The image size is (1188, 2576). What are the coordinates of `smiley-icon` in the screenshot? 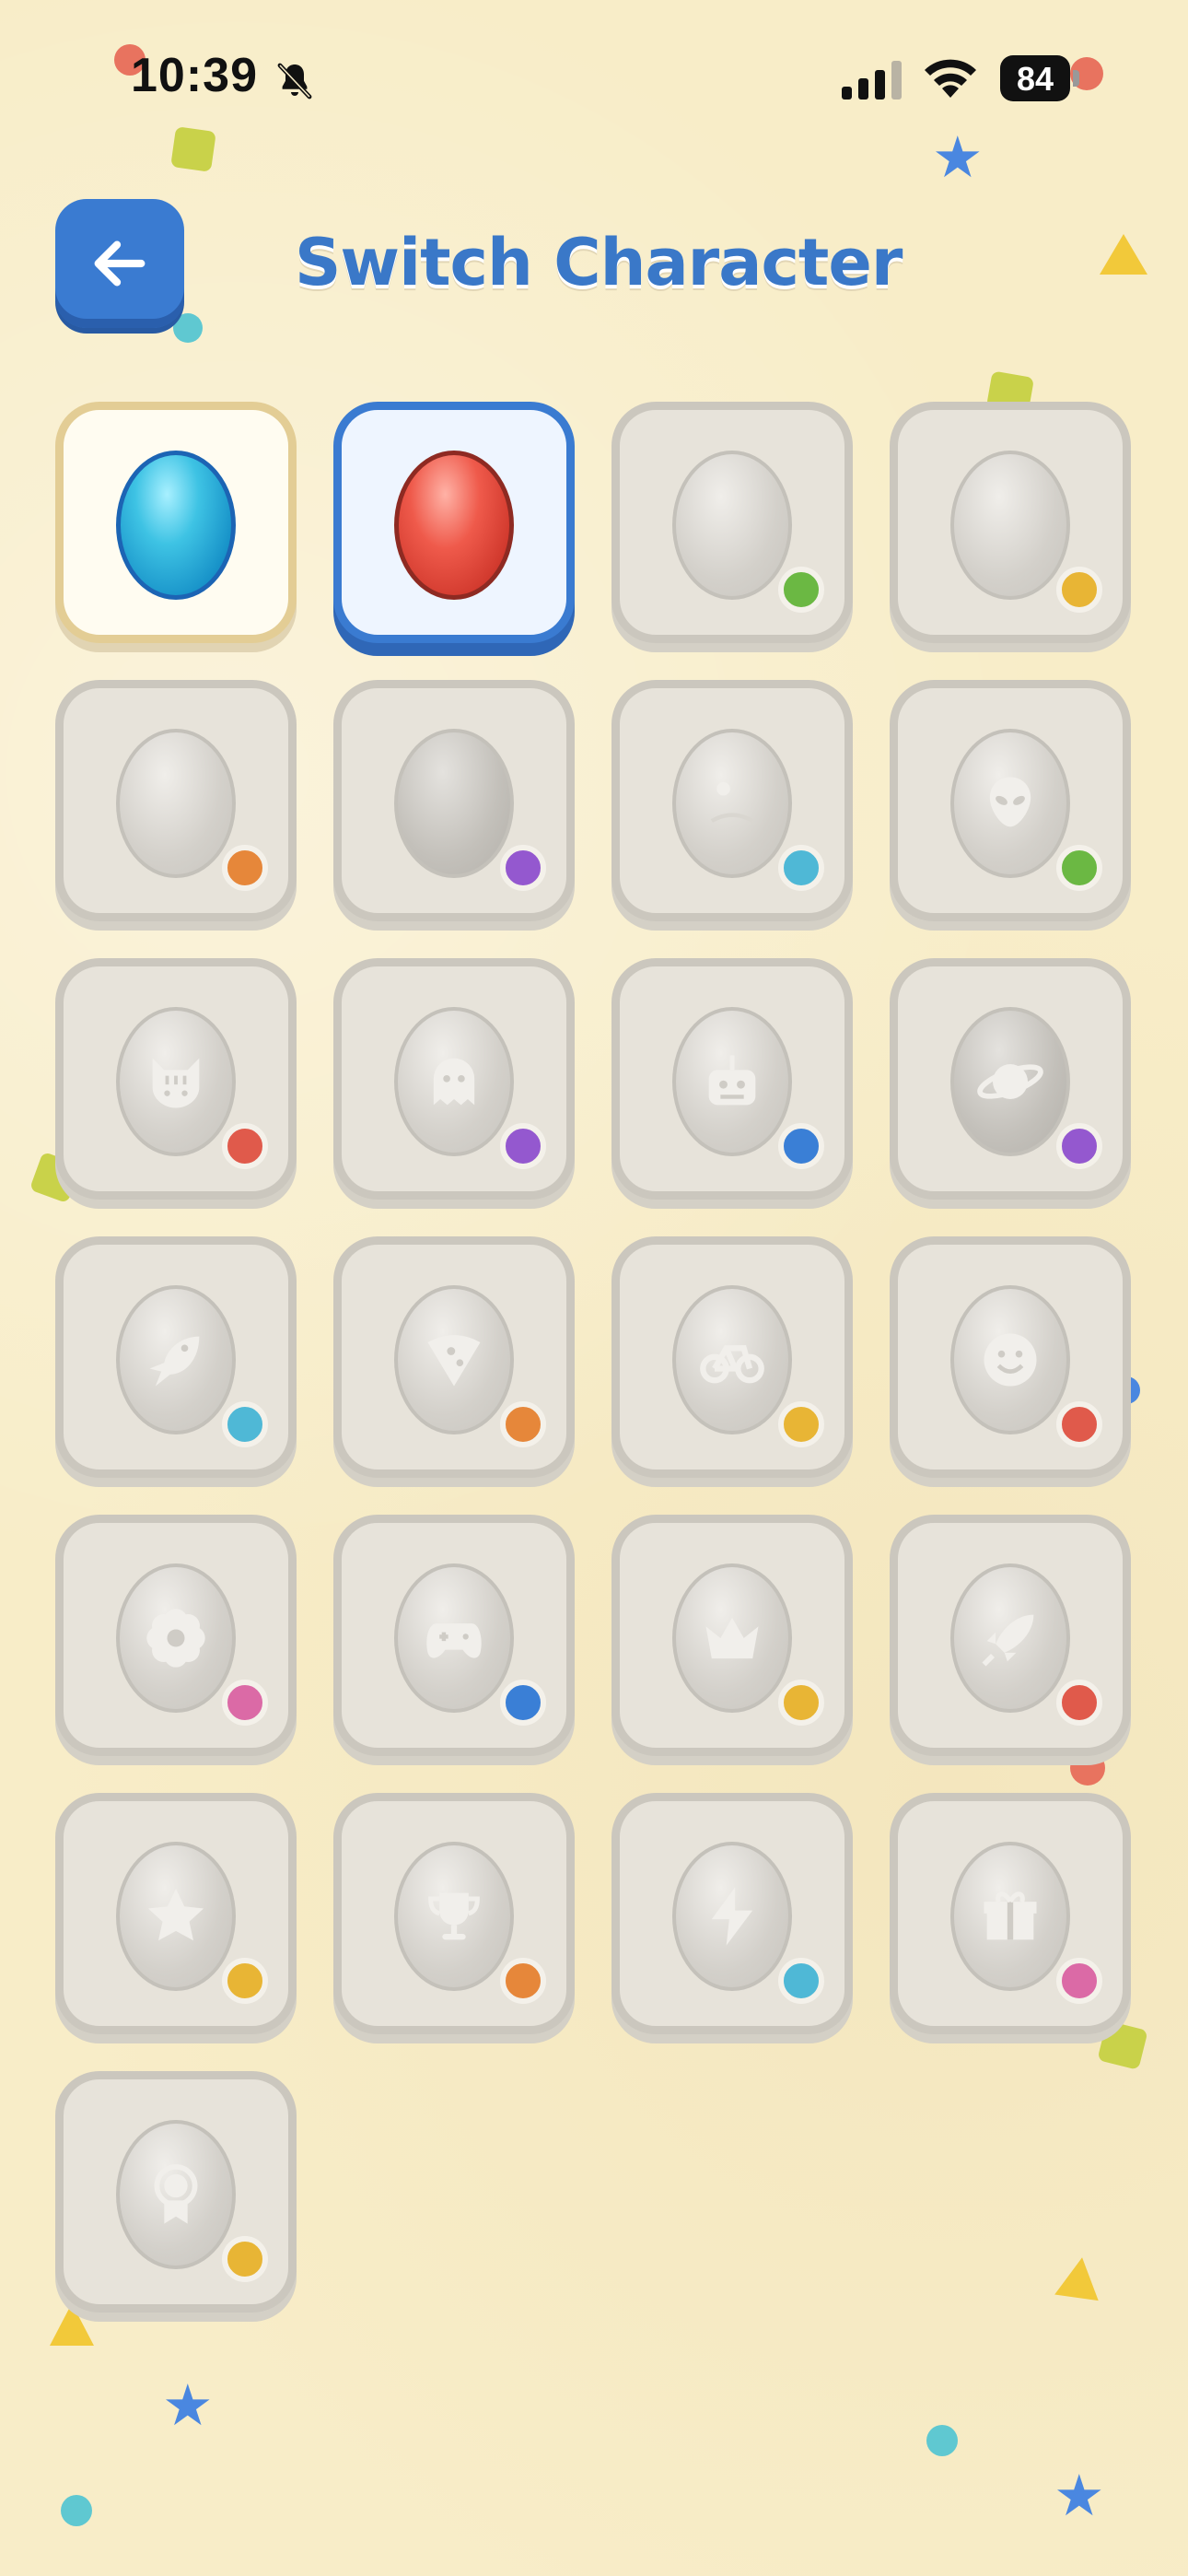 It's located at (1010, 1360).